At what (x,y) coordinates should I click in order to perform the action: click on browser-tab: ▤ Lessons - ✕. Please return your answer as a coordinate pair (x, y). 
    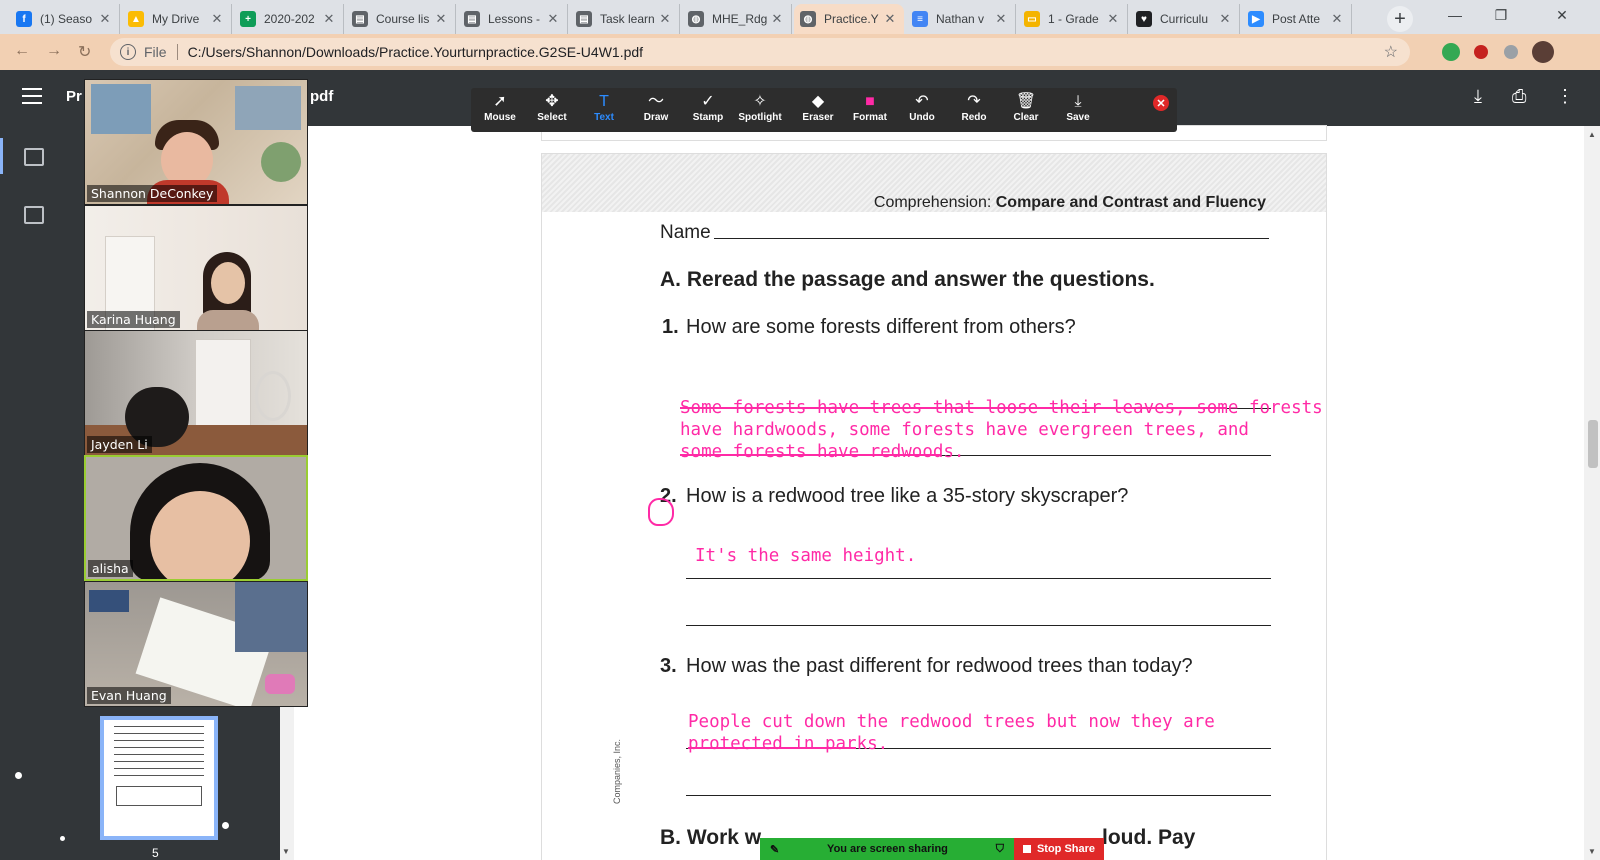
    Looking at the image, I should click on (513, 19).